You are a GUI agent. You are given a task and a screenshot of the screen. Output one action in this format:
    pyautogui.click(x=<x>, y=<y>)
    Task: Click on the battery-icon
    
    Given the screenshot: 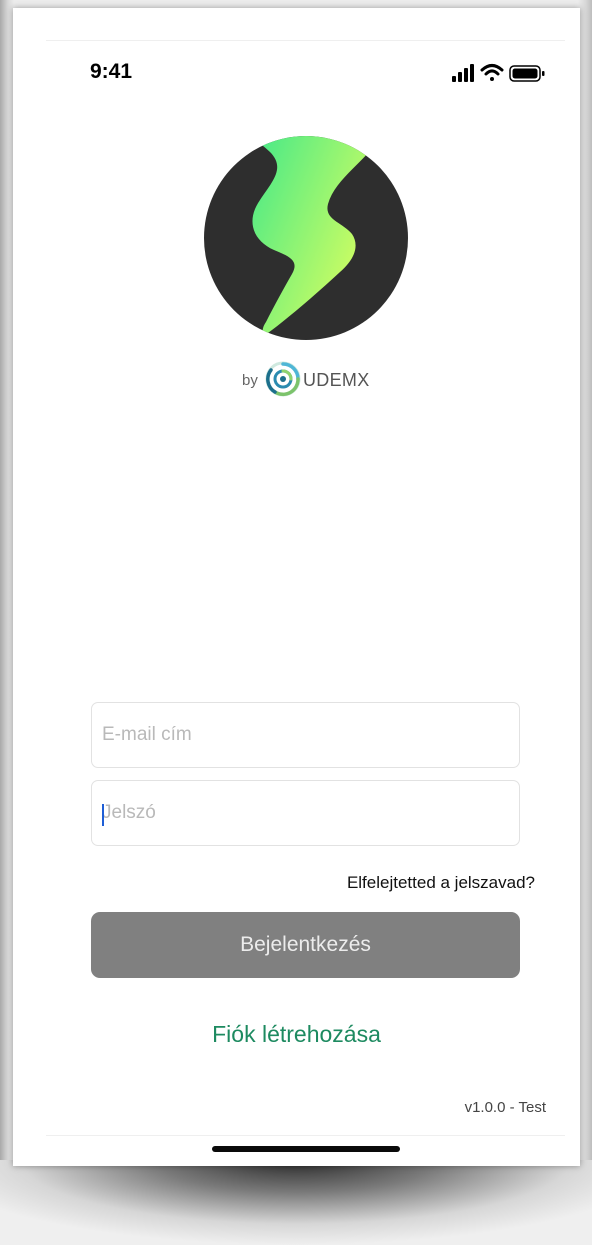 What is the action you would take?
    pyautogui.click(x=527, y=73)
    